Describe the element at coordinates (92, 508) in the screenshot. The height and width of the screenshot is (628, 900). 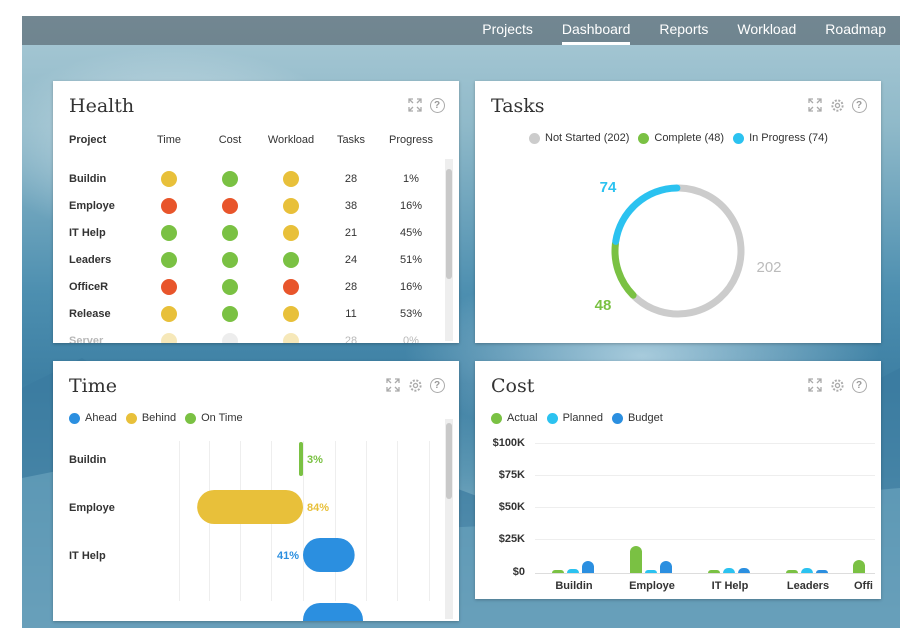
I see `time-row-label: Employe` at that location.